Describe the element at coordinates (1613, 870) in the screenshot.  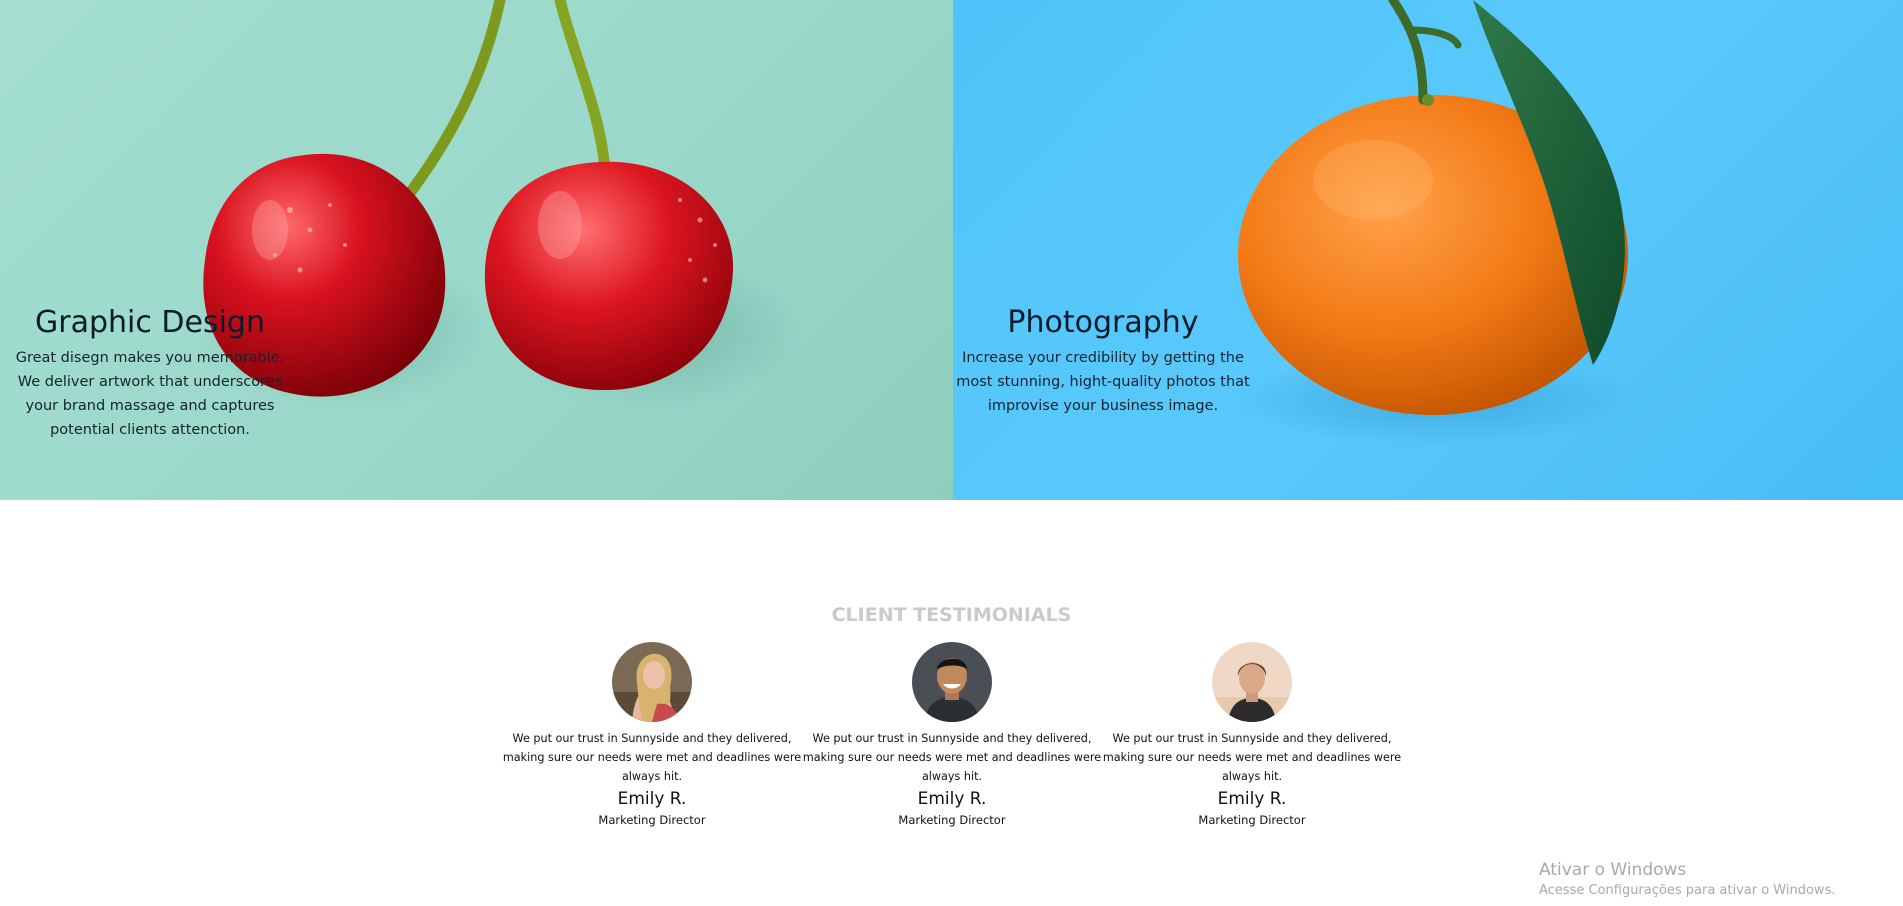
I see `watermark-title: Ativar o Windows` at that location.